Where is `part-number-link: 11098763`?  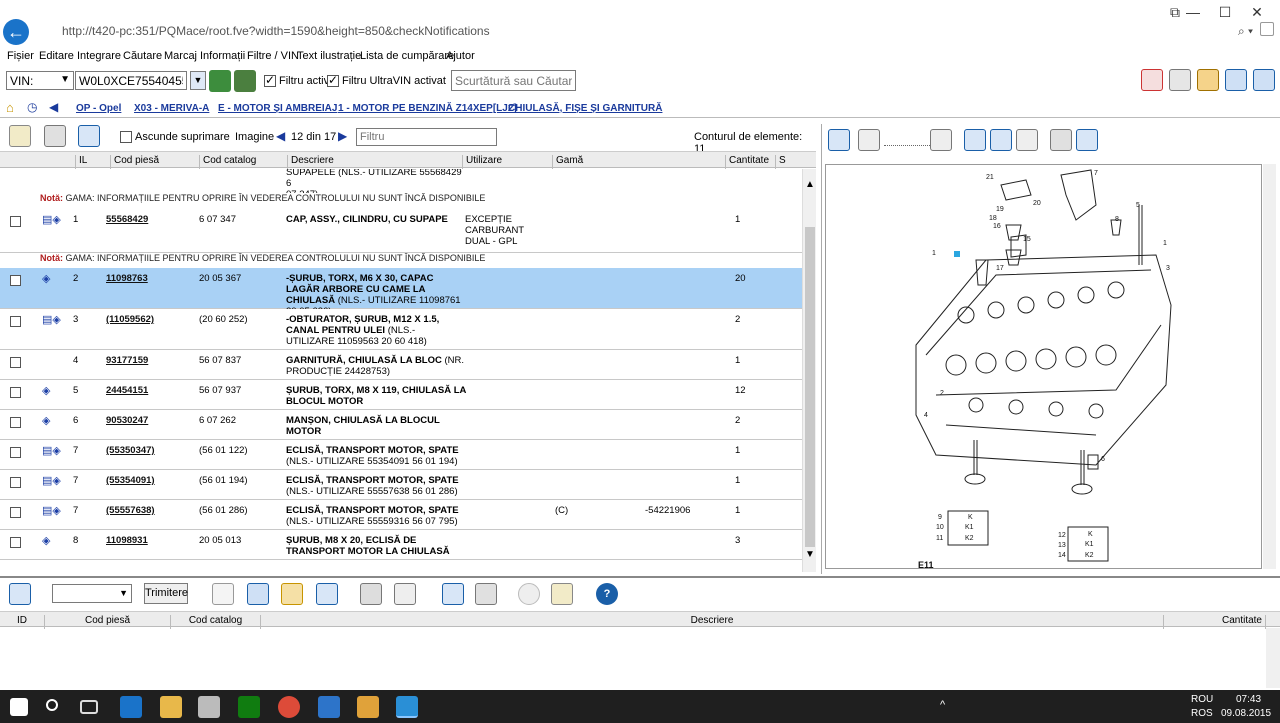 part-number-link: 11098763 is located at coordinates (127, 278).